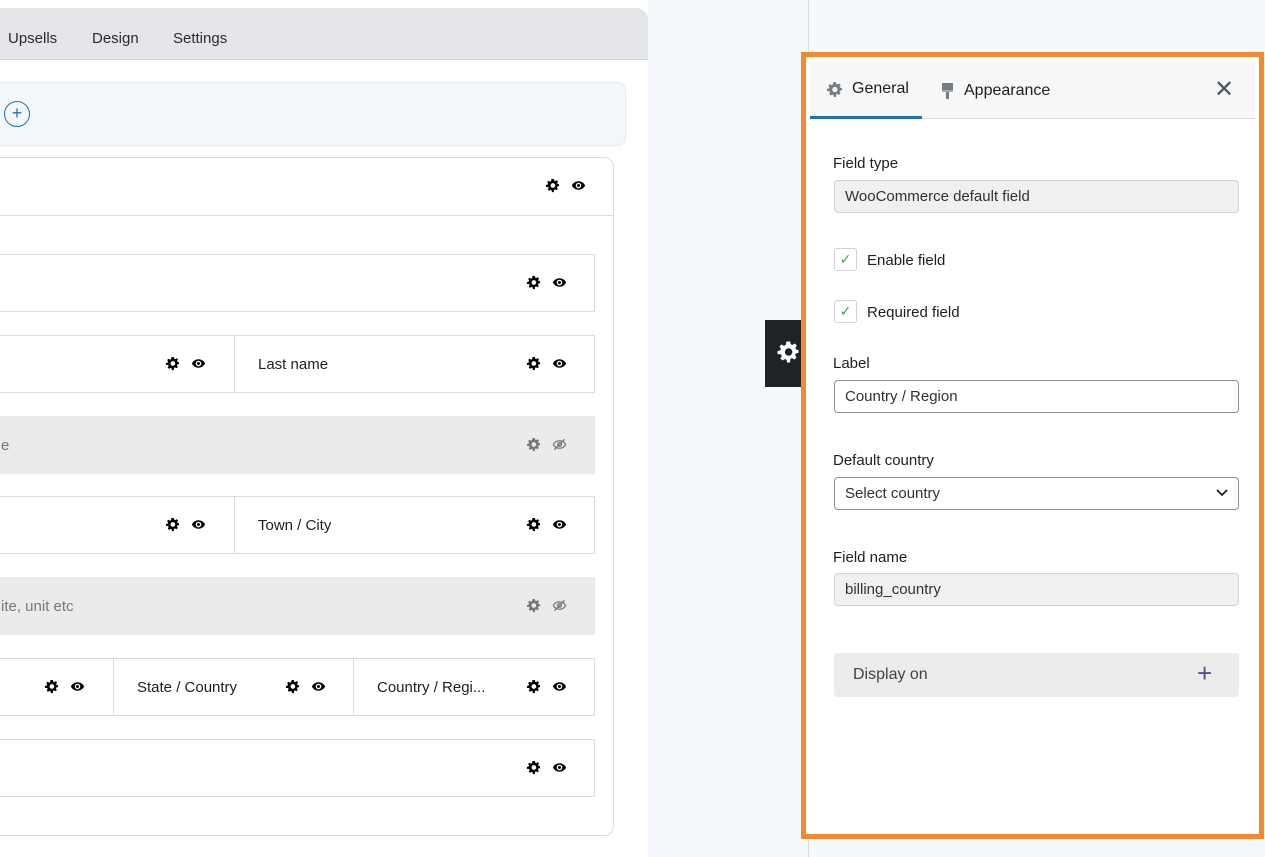  What do you see at coordinates (313, 114) in the screenshot?
I see `steps-bar` at bounding box center [313, 114].